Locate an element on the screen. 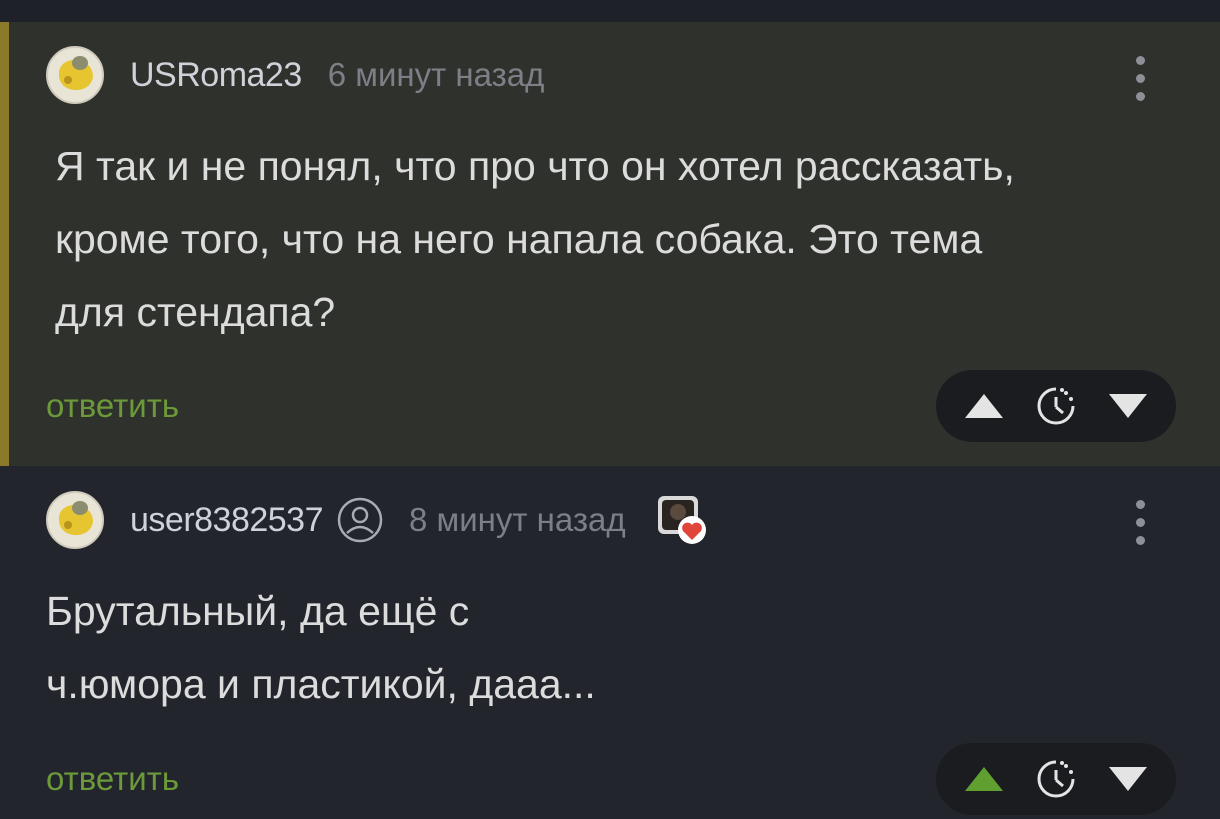  timestamp: 6 минут назад is located at coordinates (436, 74).